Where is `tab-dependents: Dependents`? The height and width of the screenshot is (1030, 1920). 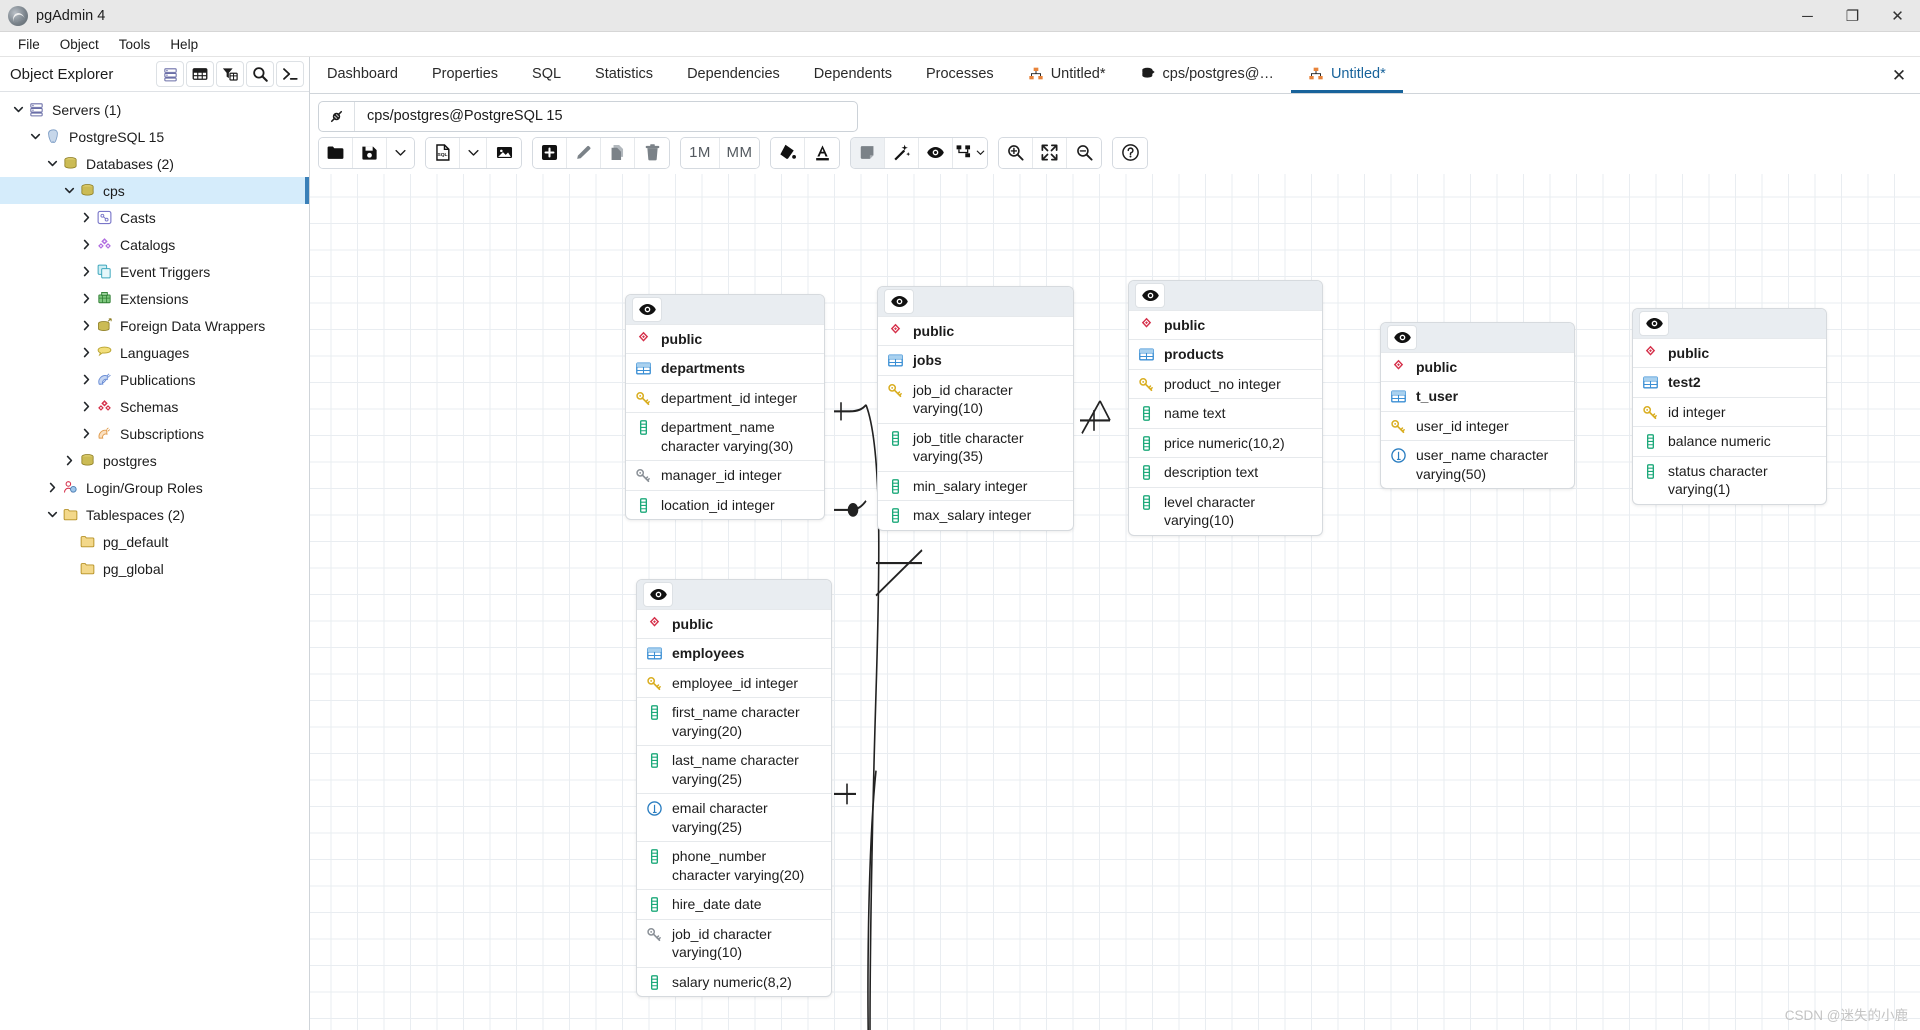
tab-dependents: Dependents is located at coordinates (853, 75).